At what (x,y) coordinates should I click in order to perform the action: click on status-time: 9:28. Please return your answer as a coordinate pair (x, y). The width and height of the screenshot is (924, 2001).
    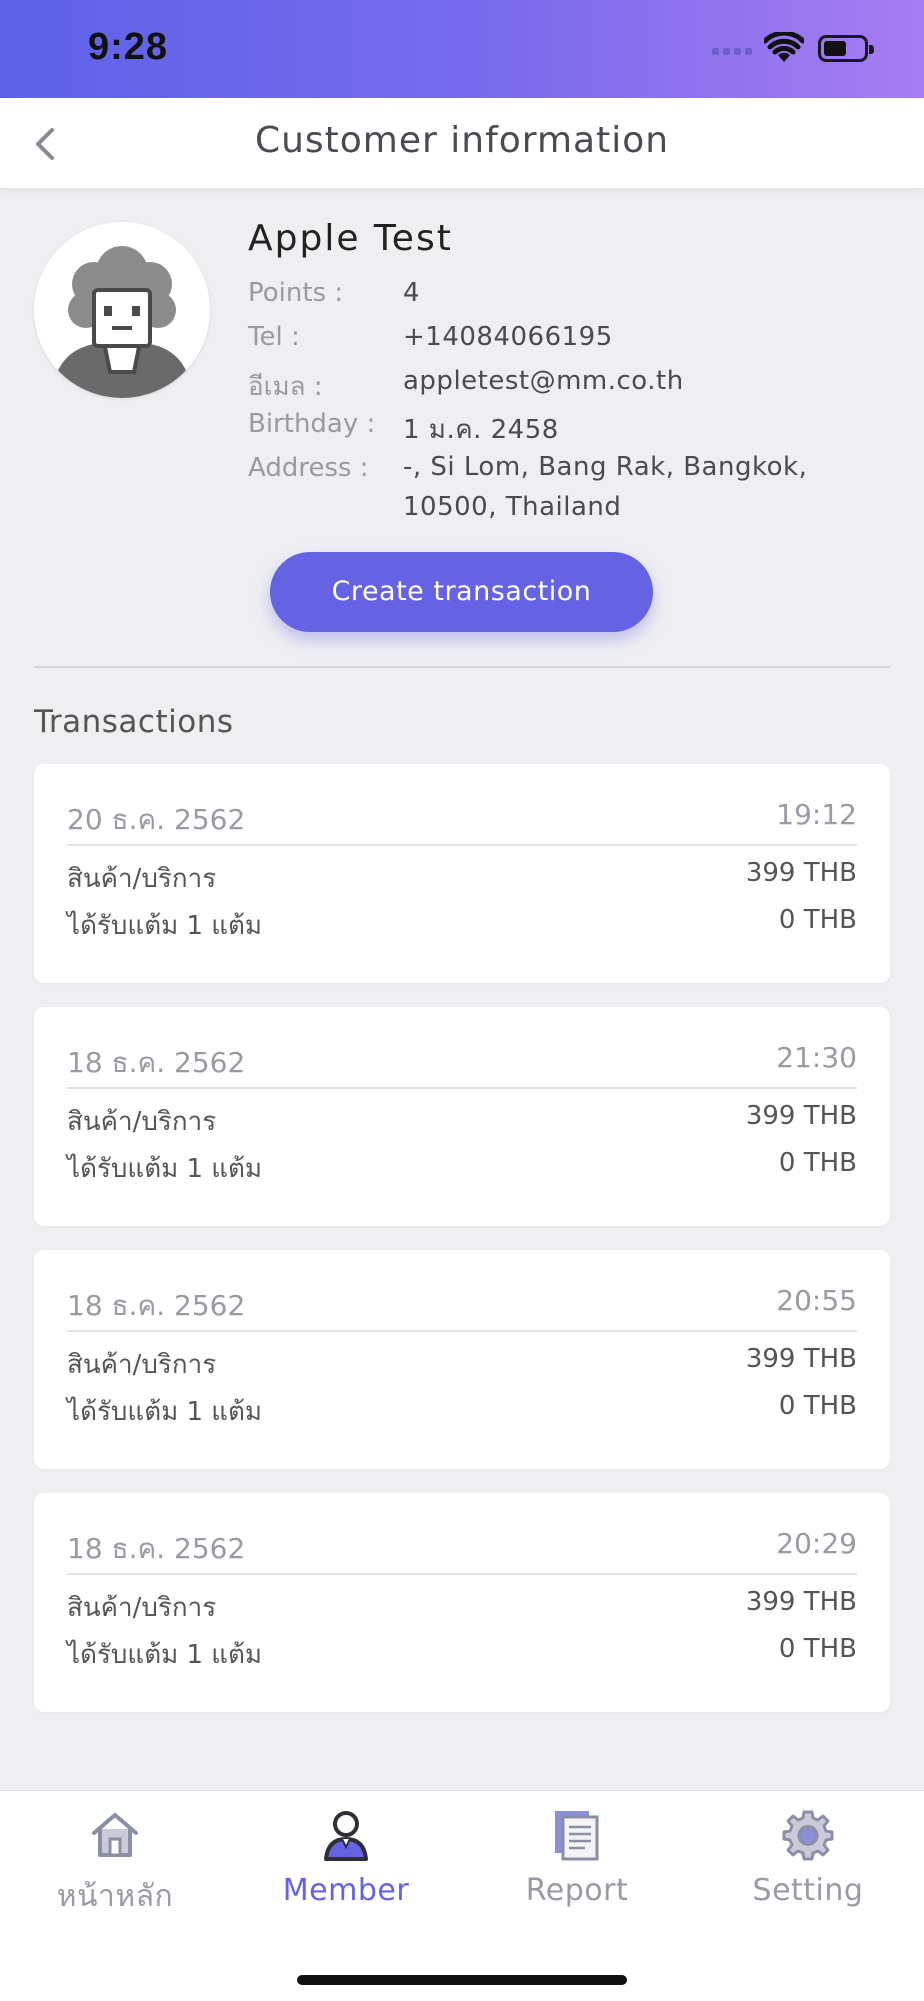
    Looking at the image, I should click on (128, 47).